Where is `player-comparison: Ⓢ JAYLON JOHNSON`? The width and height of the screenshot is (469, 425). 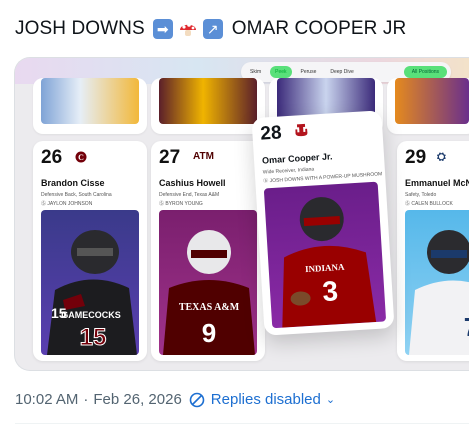
player-comparison: Ⓢ JAYLON JOHNSON is located at coordinates (67, 204).